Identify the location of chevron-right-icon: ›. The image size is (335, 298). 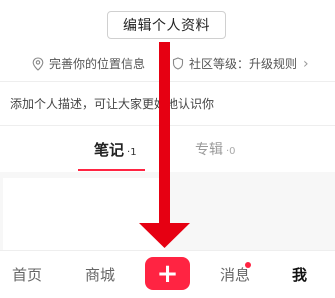
(306, 63).